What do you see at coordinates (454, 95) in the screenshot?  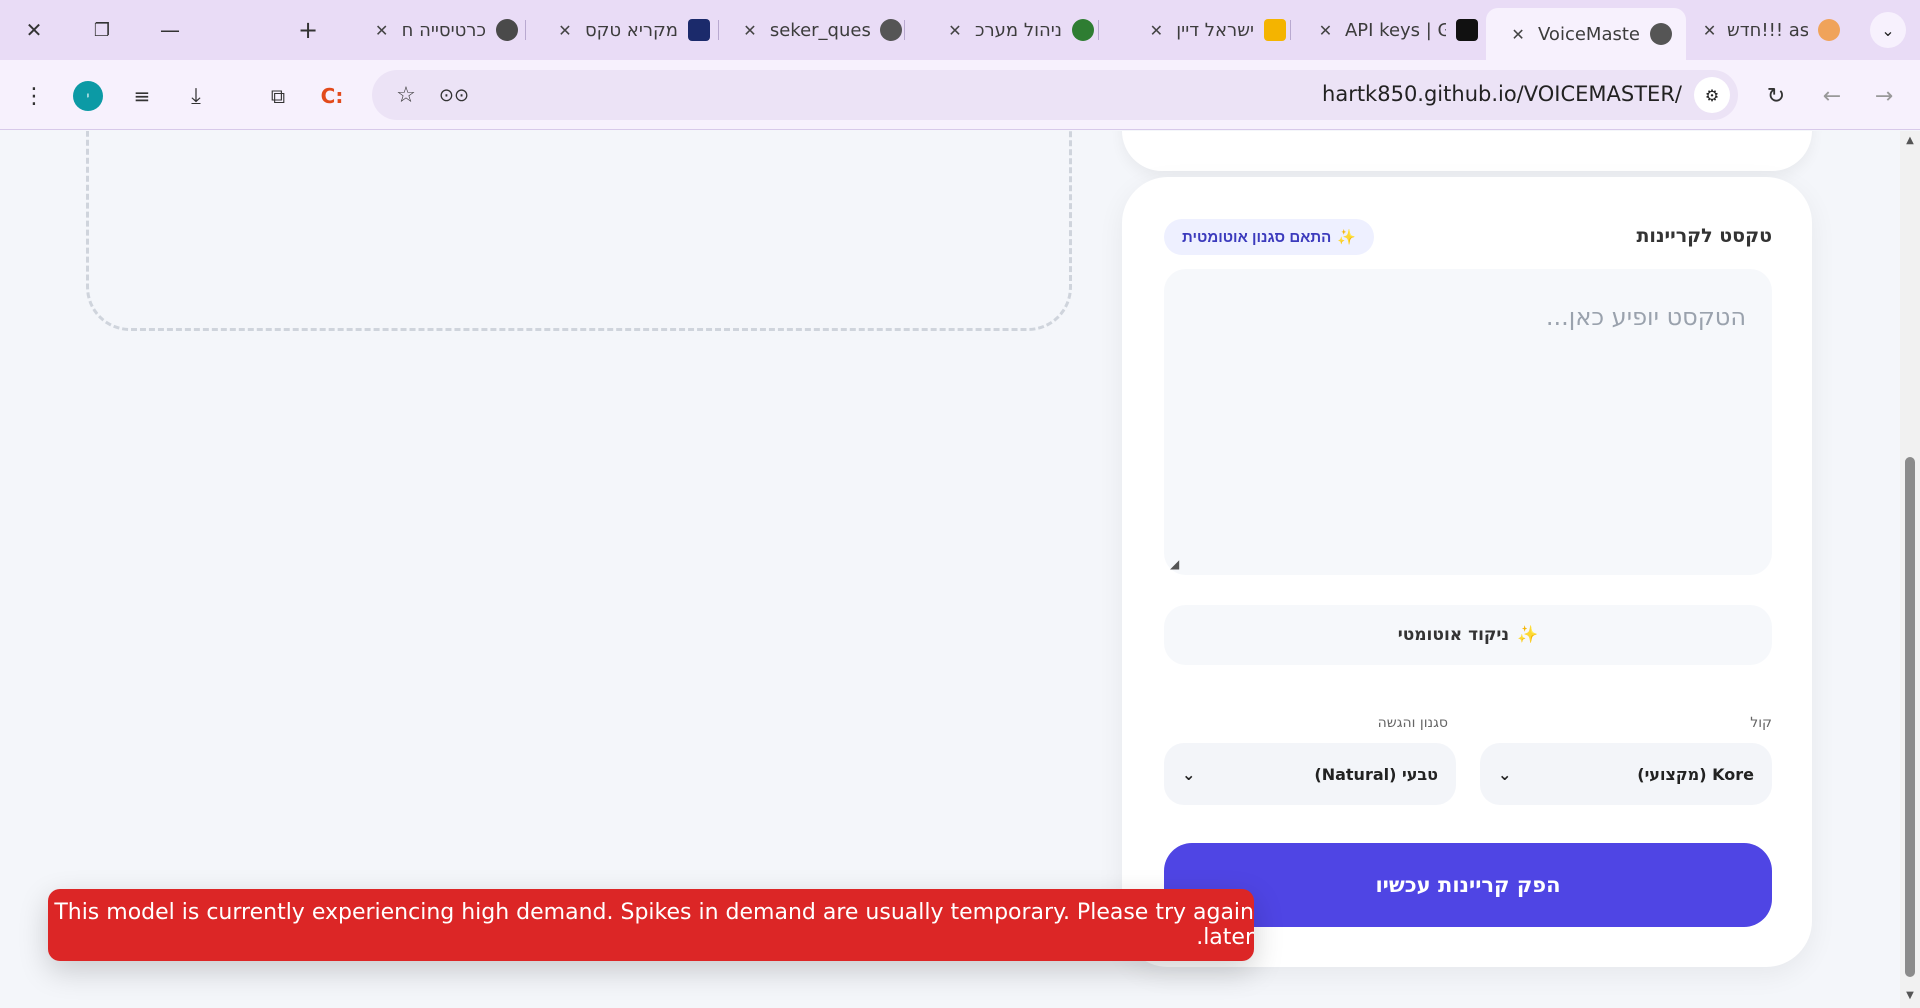 I see `incognito-glasses-icon: ⊙⊙` at bounding box center [454, 95].